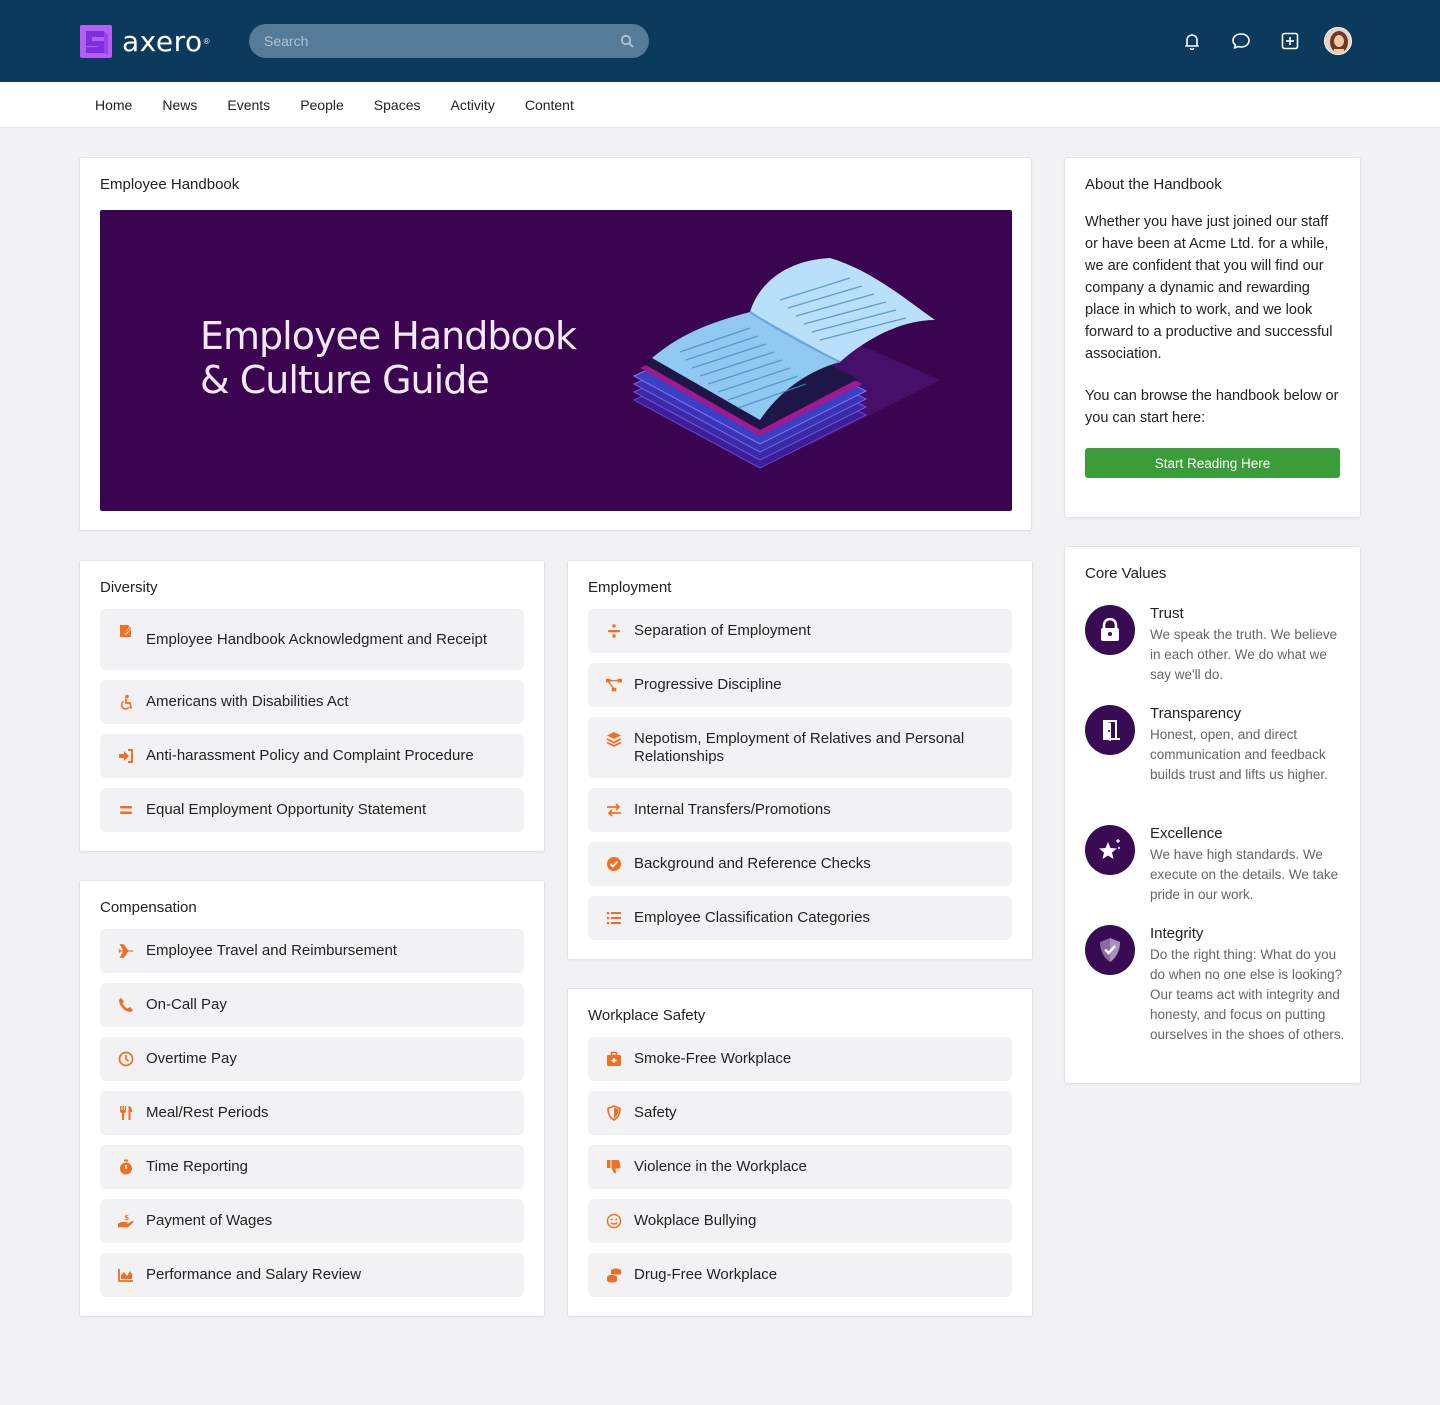  I want to click on clock-icon, so click(126, 1059).